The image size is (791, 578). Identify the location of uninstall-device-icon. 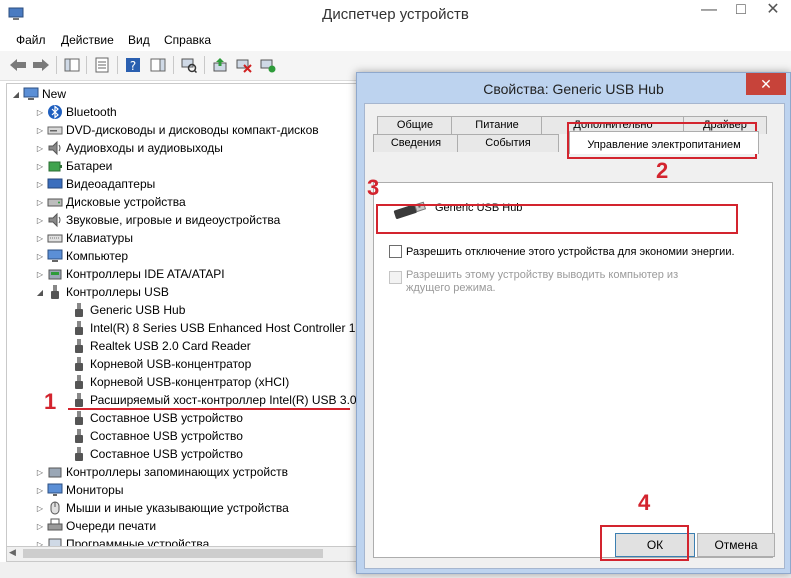
(268, 65).